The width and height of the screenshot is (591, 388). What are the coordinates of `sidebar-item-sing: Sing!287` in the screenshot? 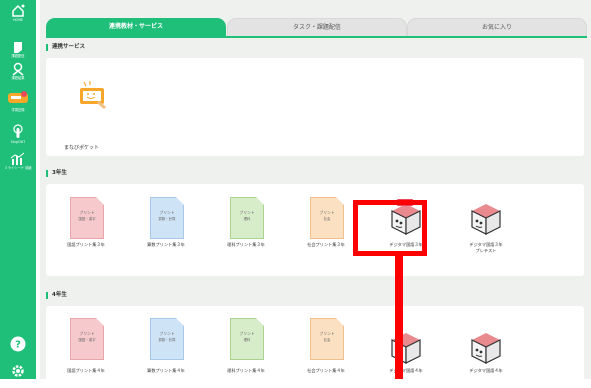 It's located at (18, 134).